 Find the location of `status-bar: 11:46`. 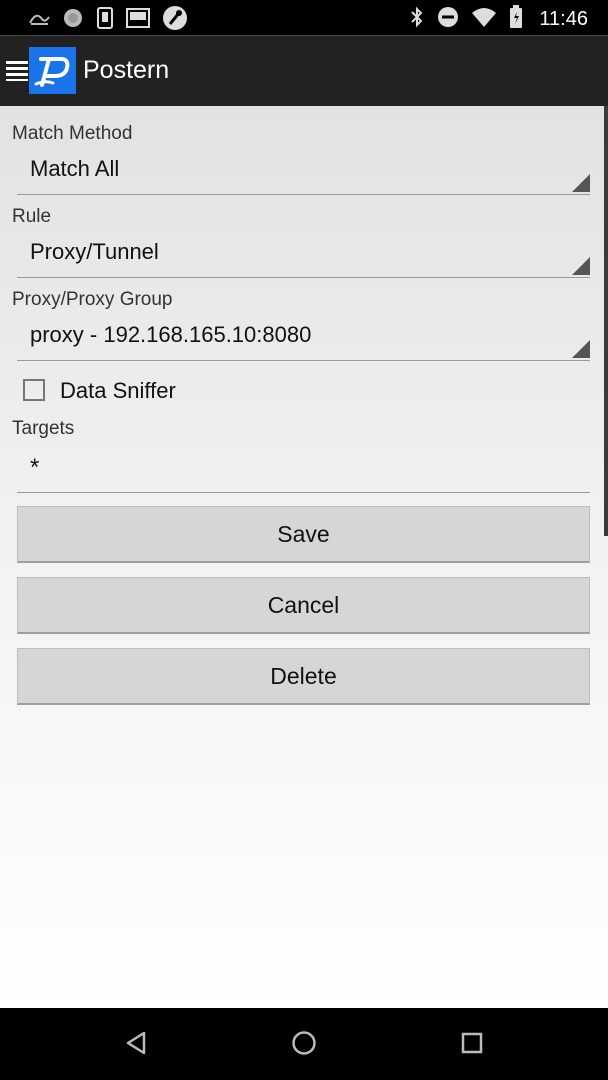

status-bar: 11:46 is located at coordinates (304, 17).